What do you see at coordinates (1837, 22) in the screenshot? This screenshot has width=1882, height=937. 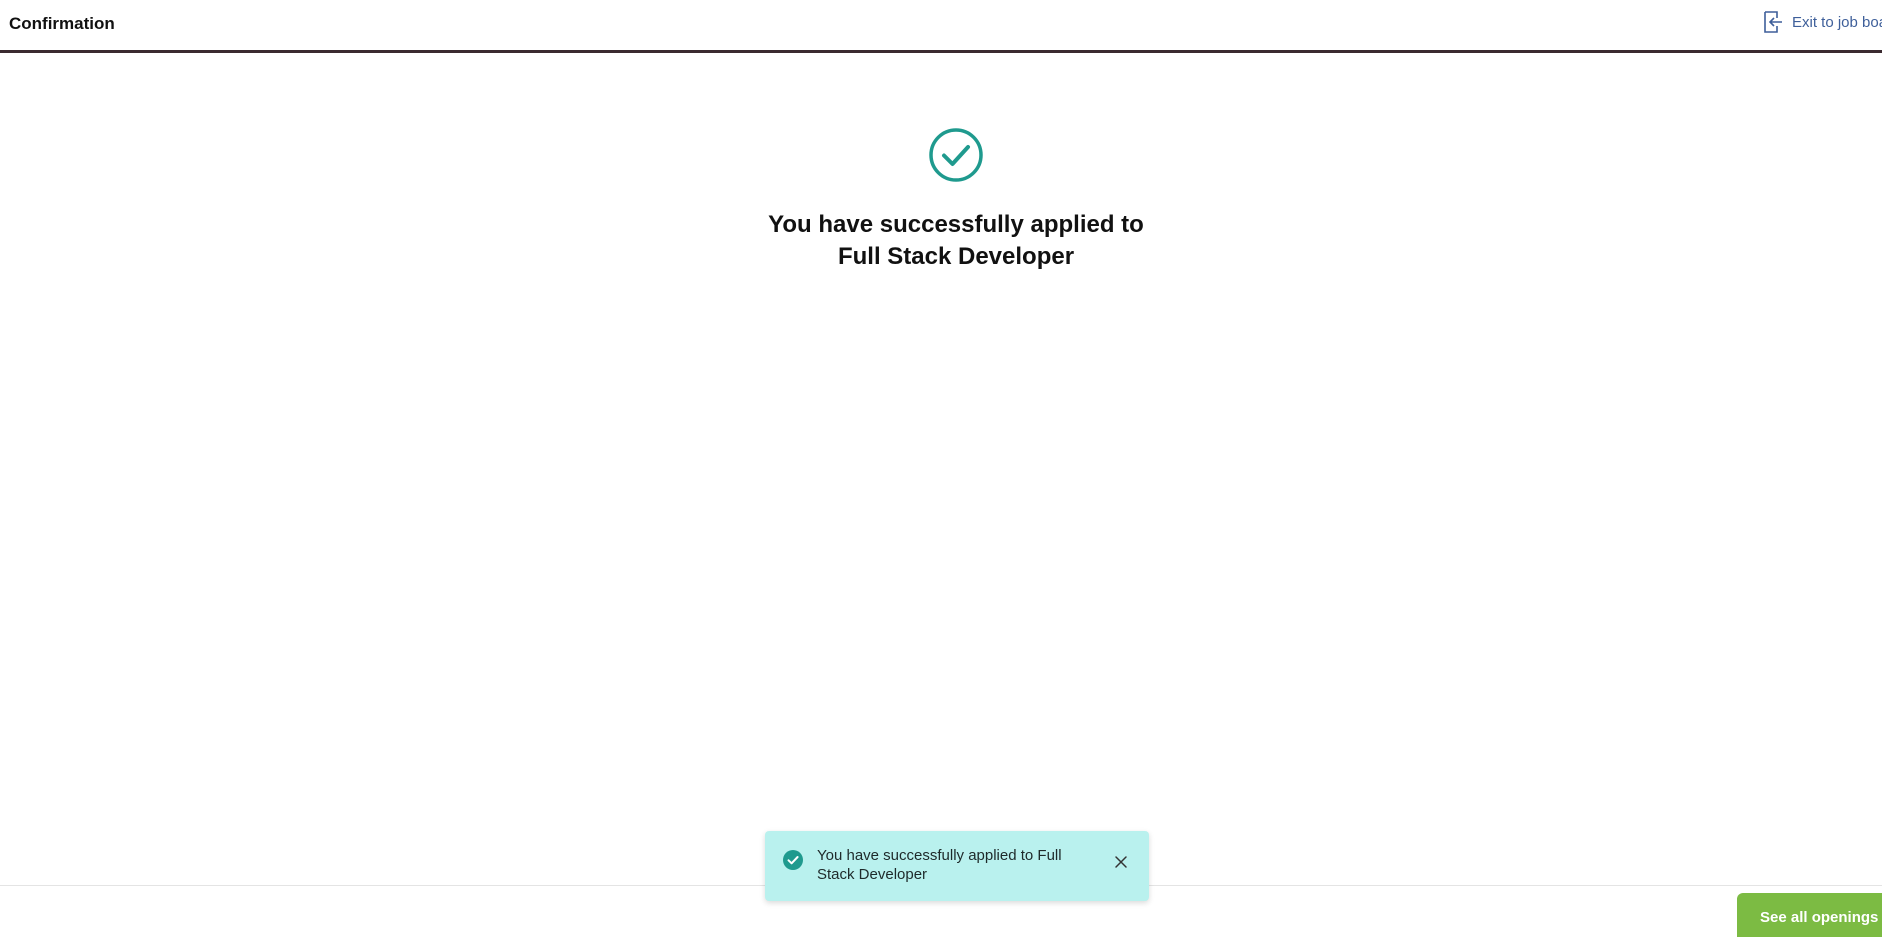 I see `exit-link-label: Exit to job board` at bounding box center [1837, 22].